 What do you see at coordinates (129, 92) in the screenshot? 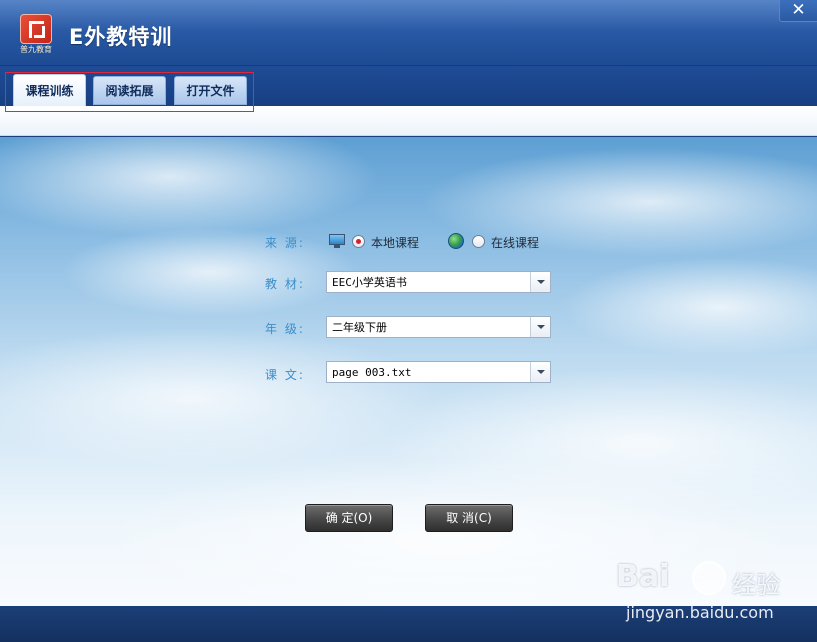
I see `tab-highlight-box` at bounding box center [129, 92].